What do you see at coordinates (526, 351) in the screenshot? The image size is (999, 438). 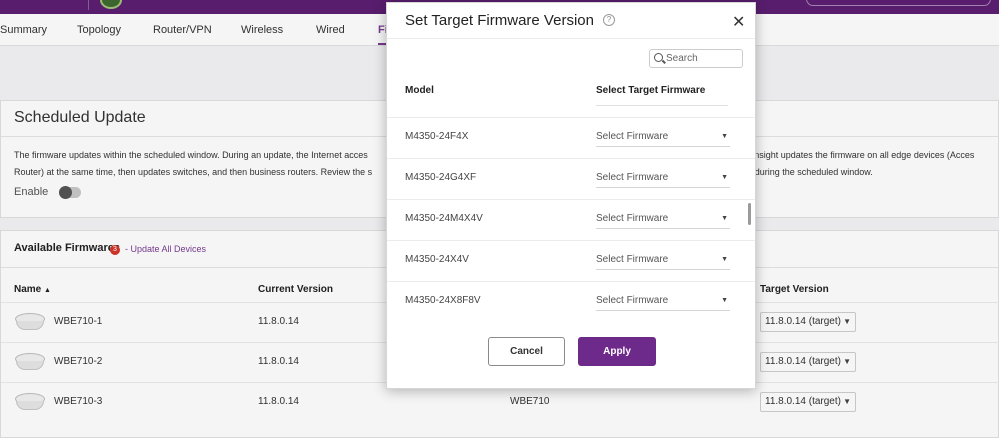 I see `cancel-button: Cancel` at bounding box center [526, 351].